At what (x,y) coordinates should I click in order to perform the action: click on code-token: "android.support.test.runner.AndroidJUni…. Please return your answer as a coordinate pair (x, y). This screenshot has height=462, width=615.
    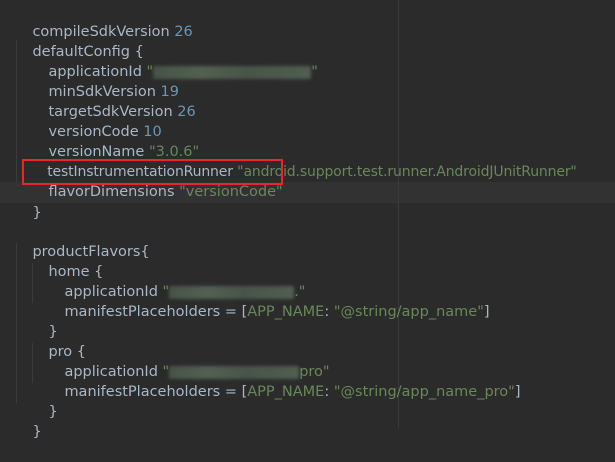
    Looking at the image, I should click on (407, 172).